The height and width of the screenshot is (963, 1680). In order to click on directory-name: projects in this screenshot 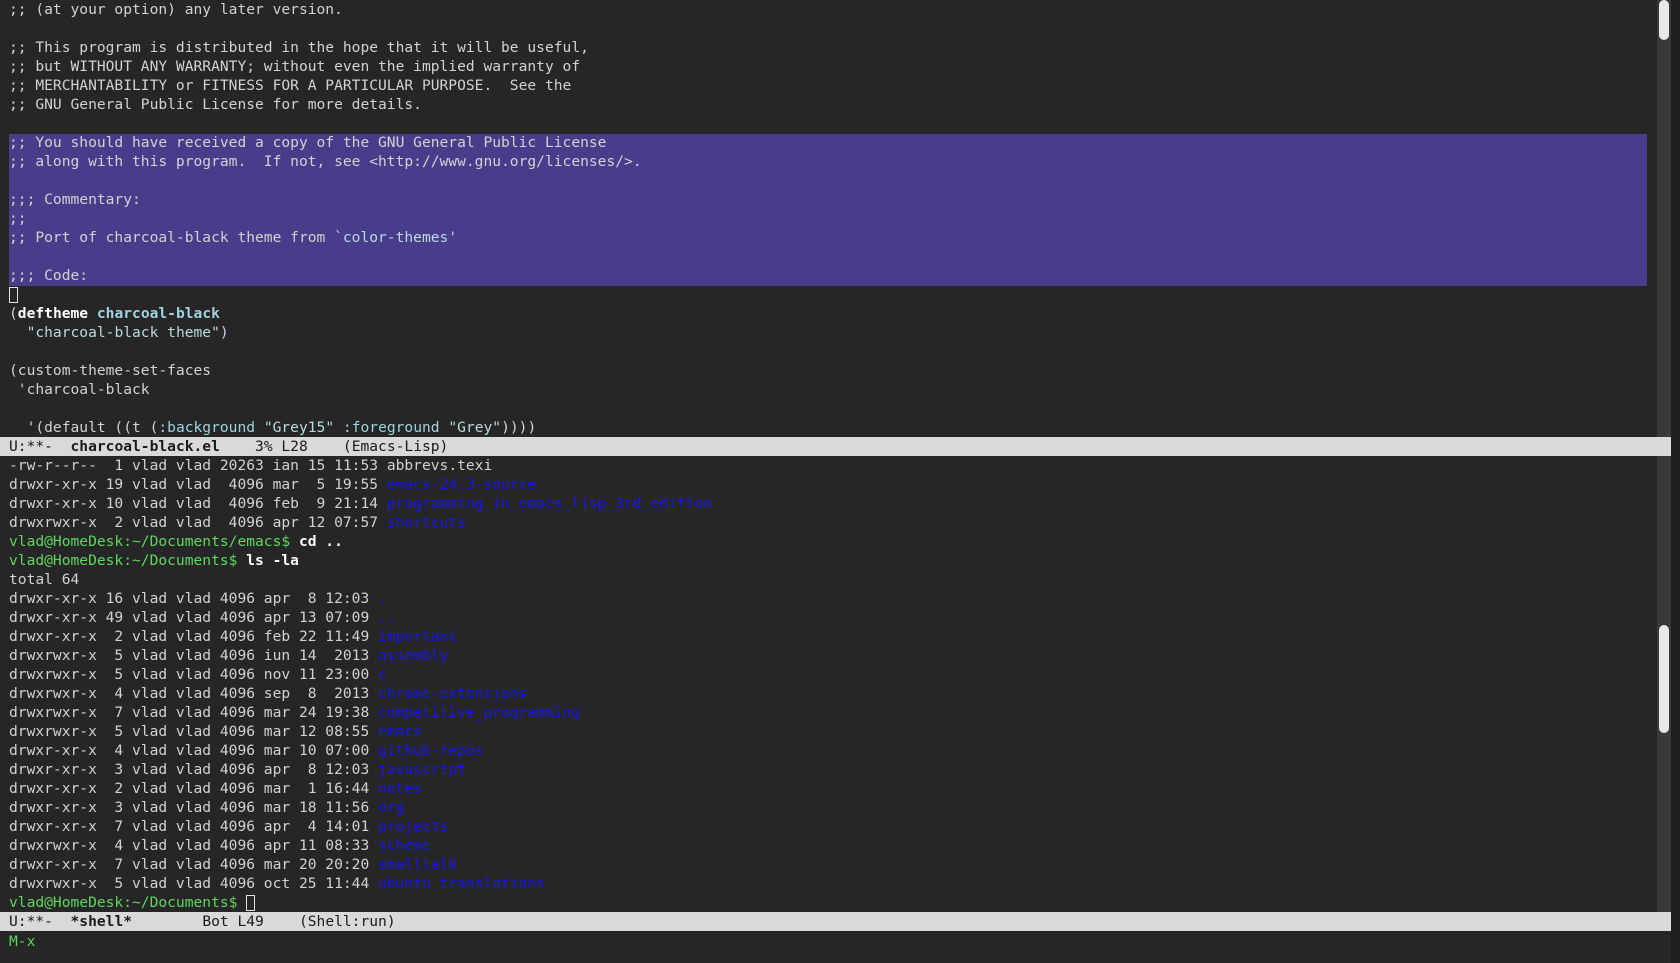, I will do `click(413, 826)`.